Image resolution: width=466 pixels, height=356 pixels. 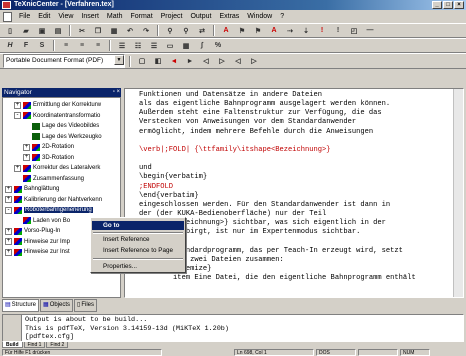 What do you see at coordinates (146, 30) in the screenshot?
I see `redo-icon: ↷` at bounding box center [146, 30].